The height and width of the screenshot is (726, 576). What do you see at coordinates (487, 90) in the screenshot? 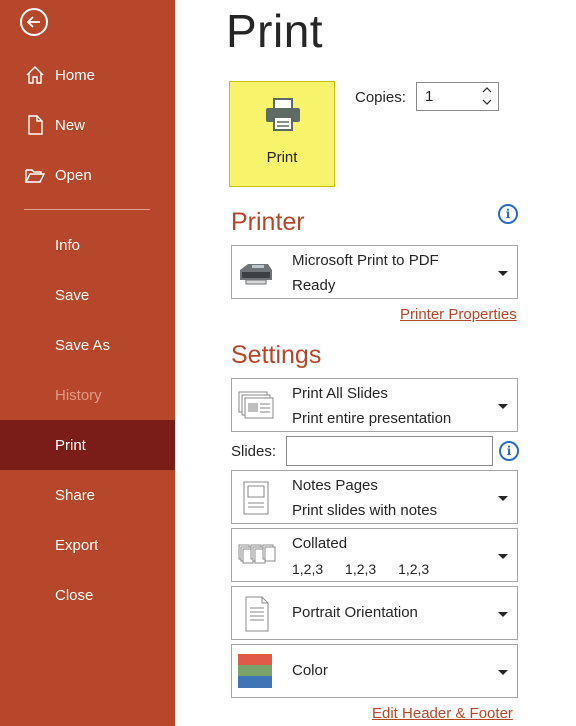
I see `chevron-up-icon` at bounding box center [487, 90].